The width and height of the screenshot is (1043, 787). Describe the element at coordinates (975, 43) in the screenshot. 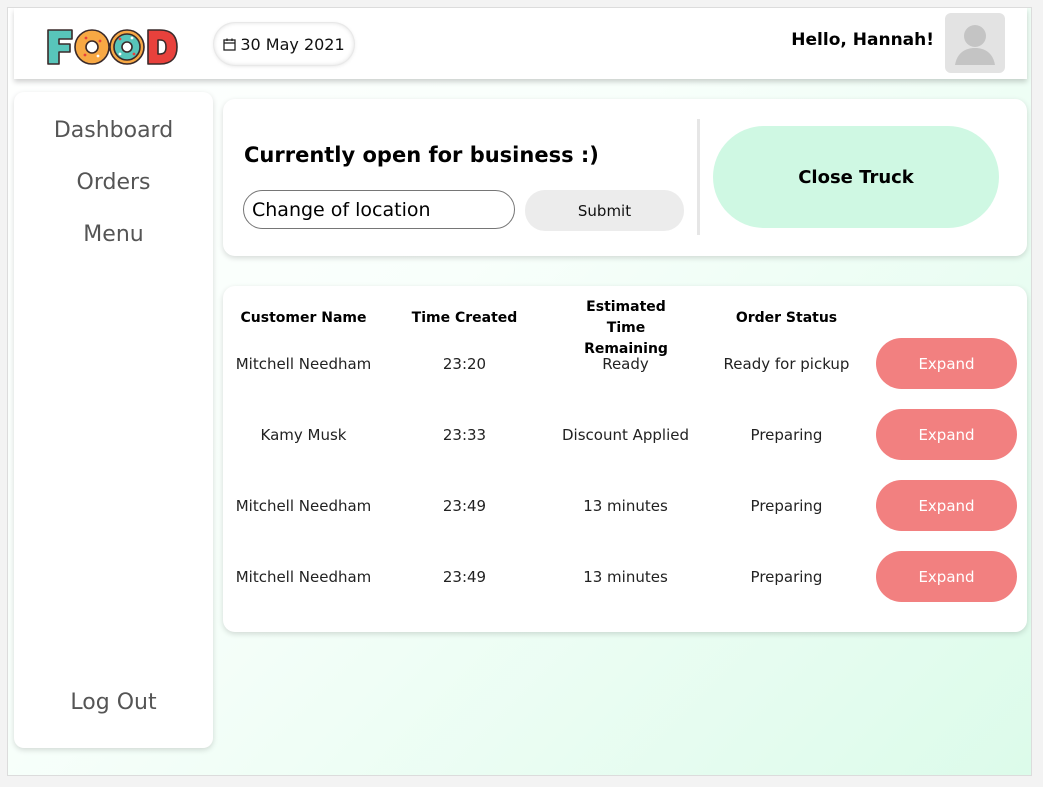

I see `user-avatar-icon` at that location.